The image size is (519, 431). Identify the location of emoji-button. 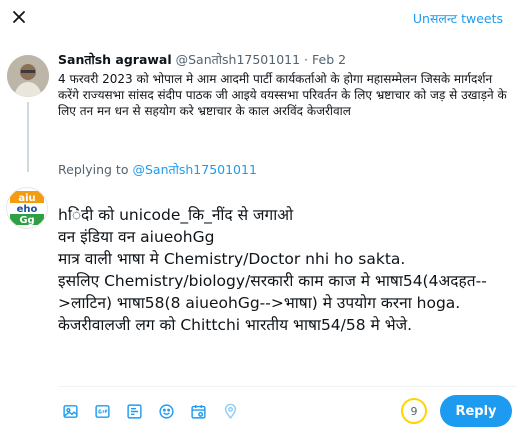
(166, 411).